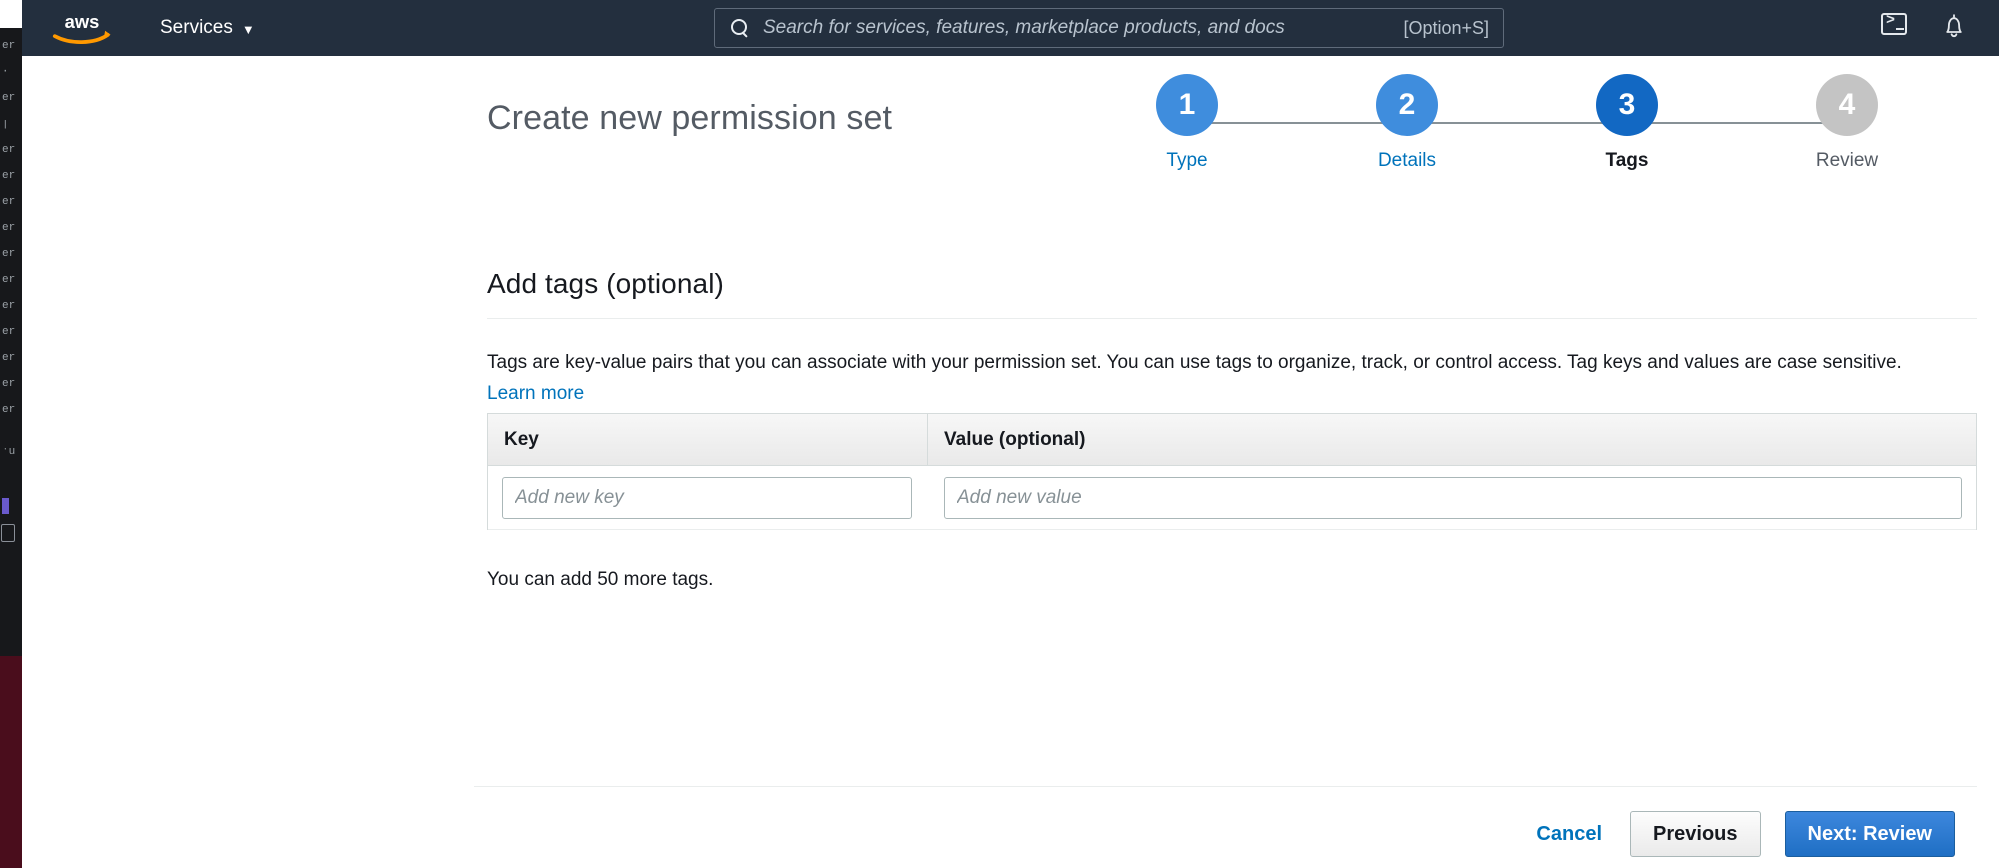  What do you see at coordinates (1926, 28) in the screenshot?
I see `top-navigation-actions` at bounding box center [1926, 28].